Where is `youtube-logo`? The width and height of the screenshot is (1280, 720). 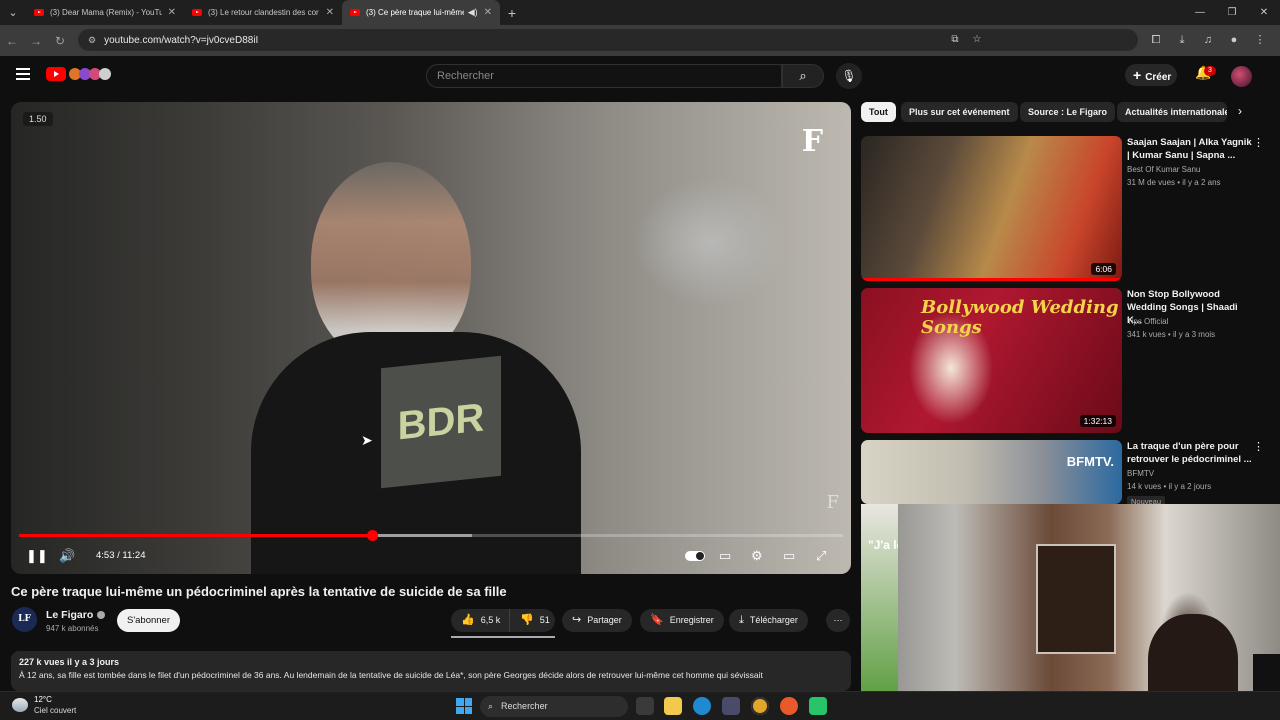 youtube-logo is located at coordinates (78, 74).